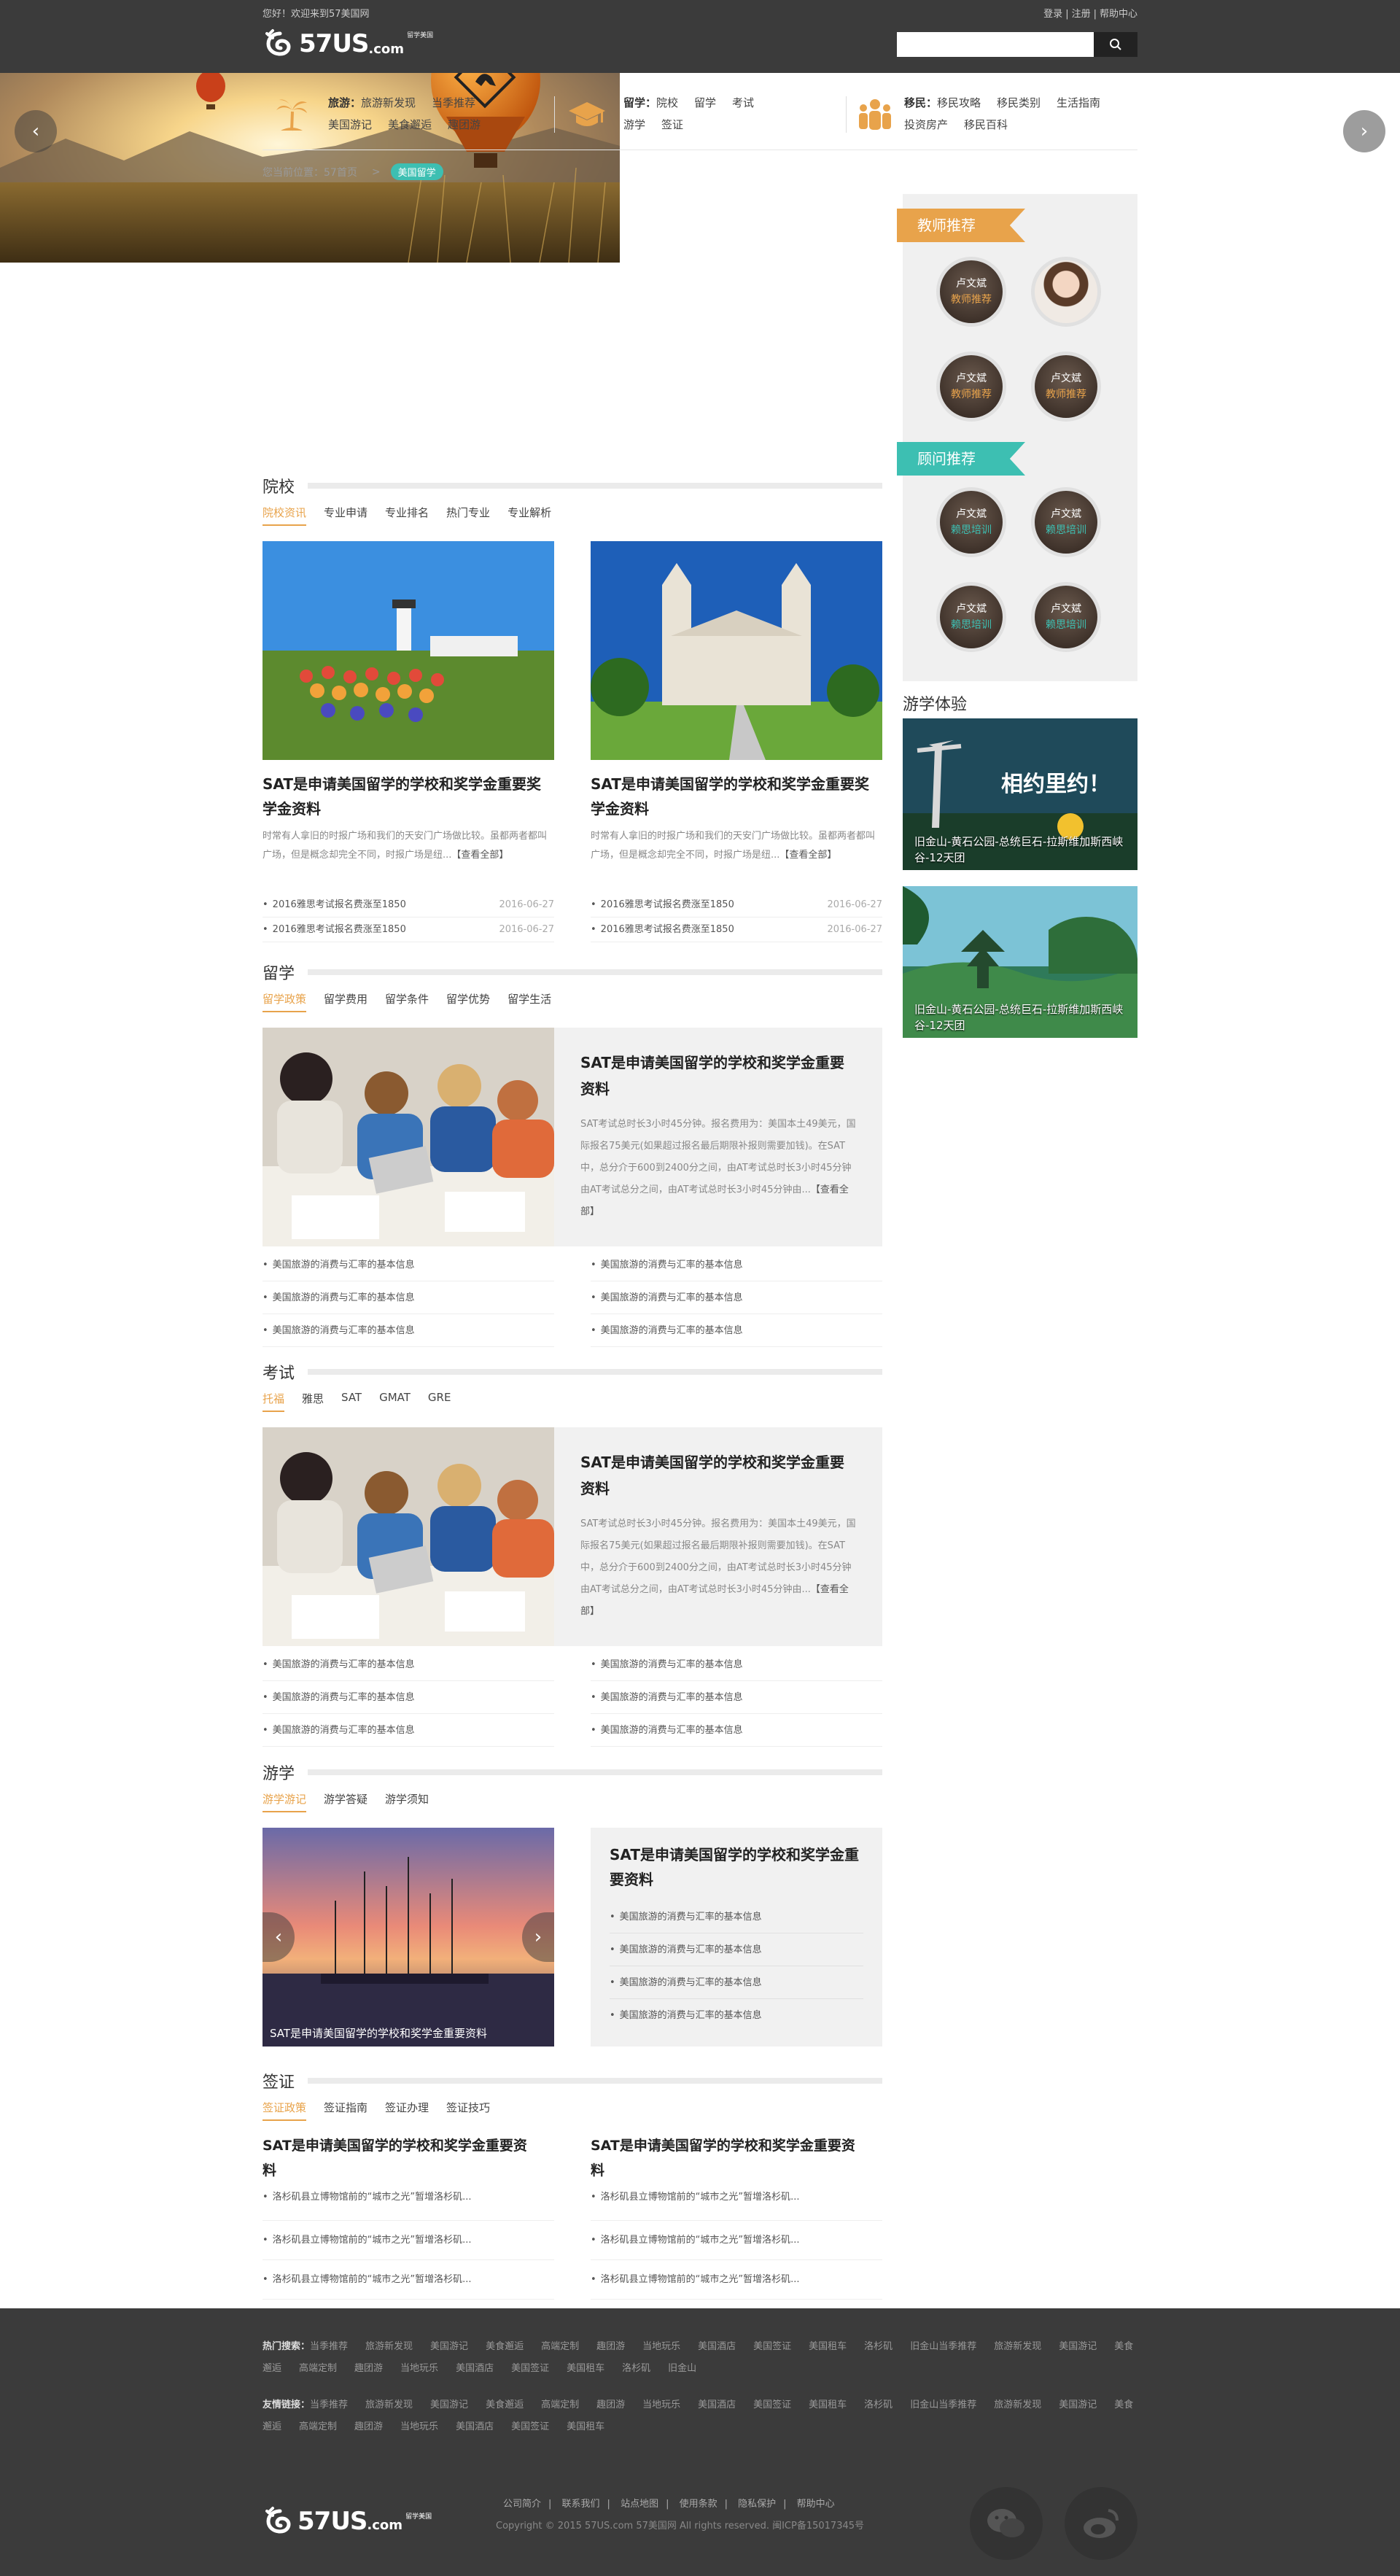 The height and width of the screenshot is (2576, 1400). I want to click on tab-gmat: GMAT, so click(395, 1402).